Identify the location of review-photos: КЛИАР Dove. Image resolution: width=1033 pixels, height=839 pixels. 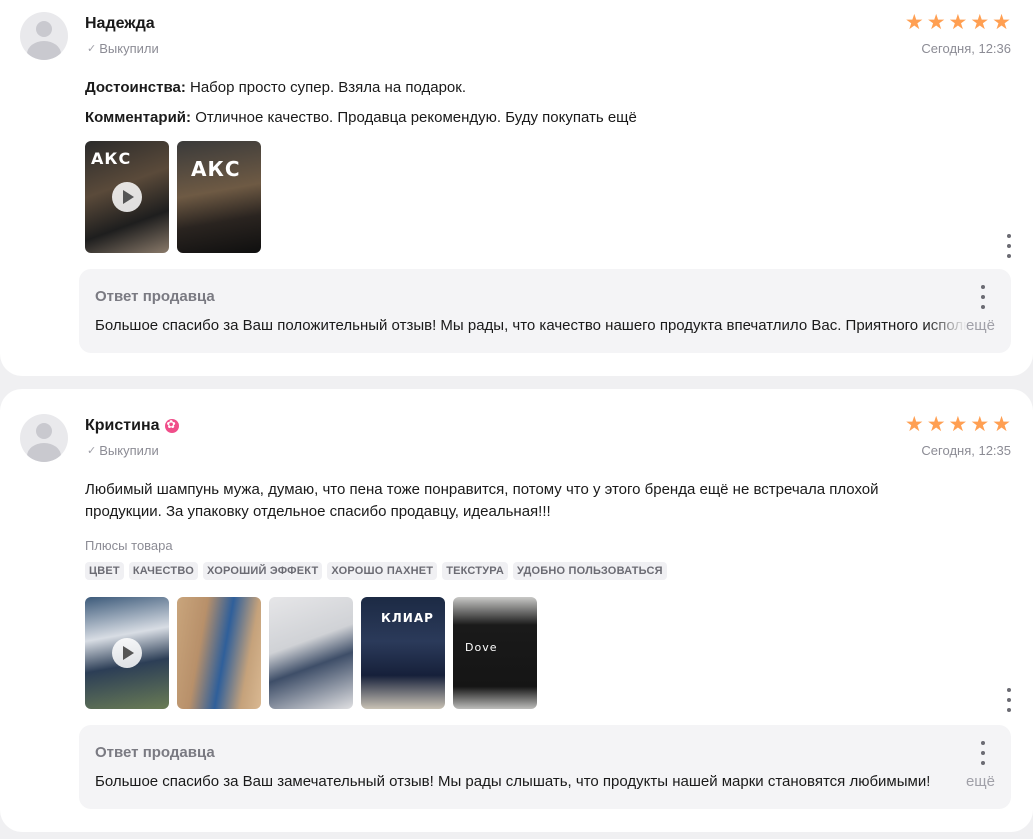
(311, 653).